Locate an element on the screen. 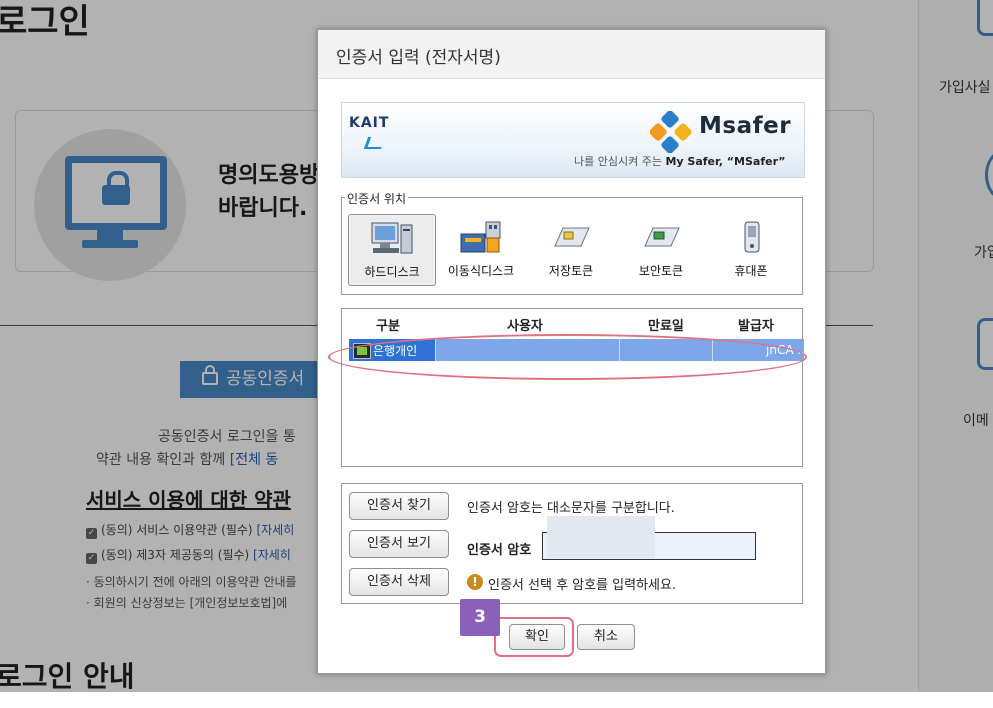  warning-icon: ! is located at coordinates (475, 582).